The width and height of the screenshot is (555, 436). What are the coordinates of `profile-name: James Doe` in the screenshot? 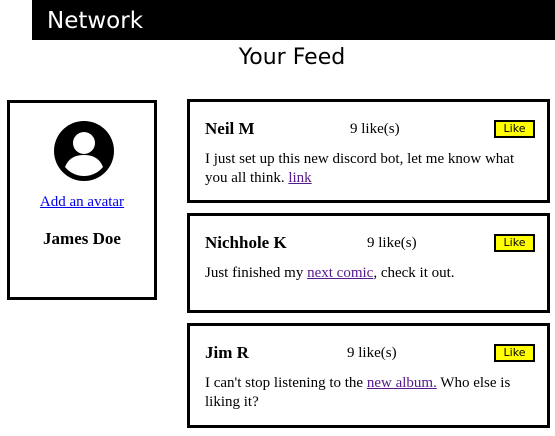 It's located at (82, 238).